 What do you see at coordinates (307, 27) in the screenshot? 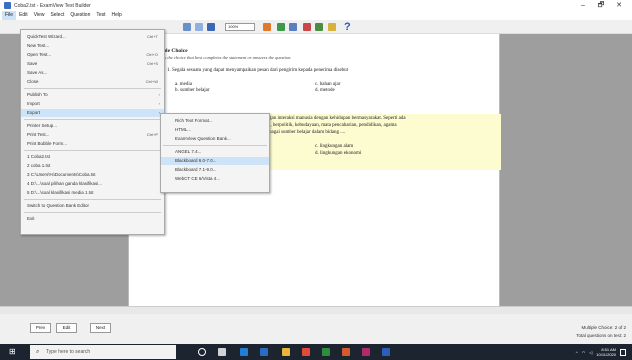
I see `flag-icon` at bounding box center [307, 27].